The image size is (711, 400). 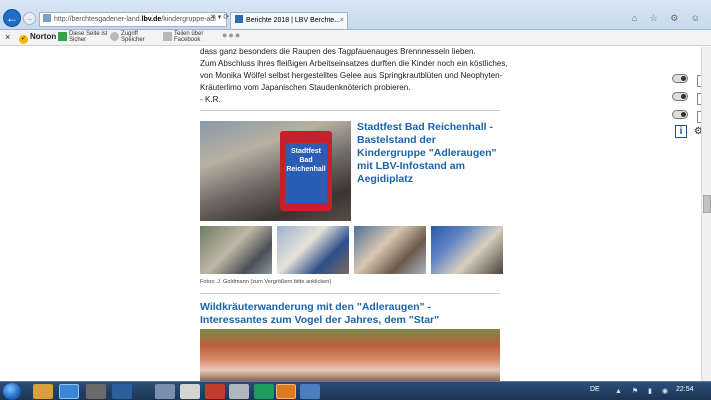 What do you see at coordinates (78, 40) in the screenshot?
I see `safe-line2: Sicher` at bounding box center [78, 40].